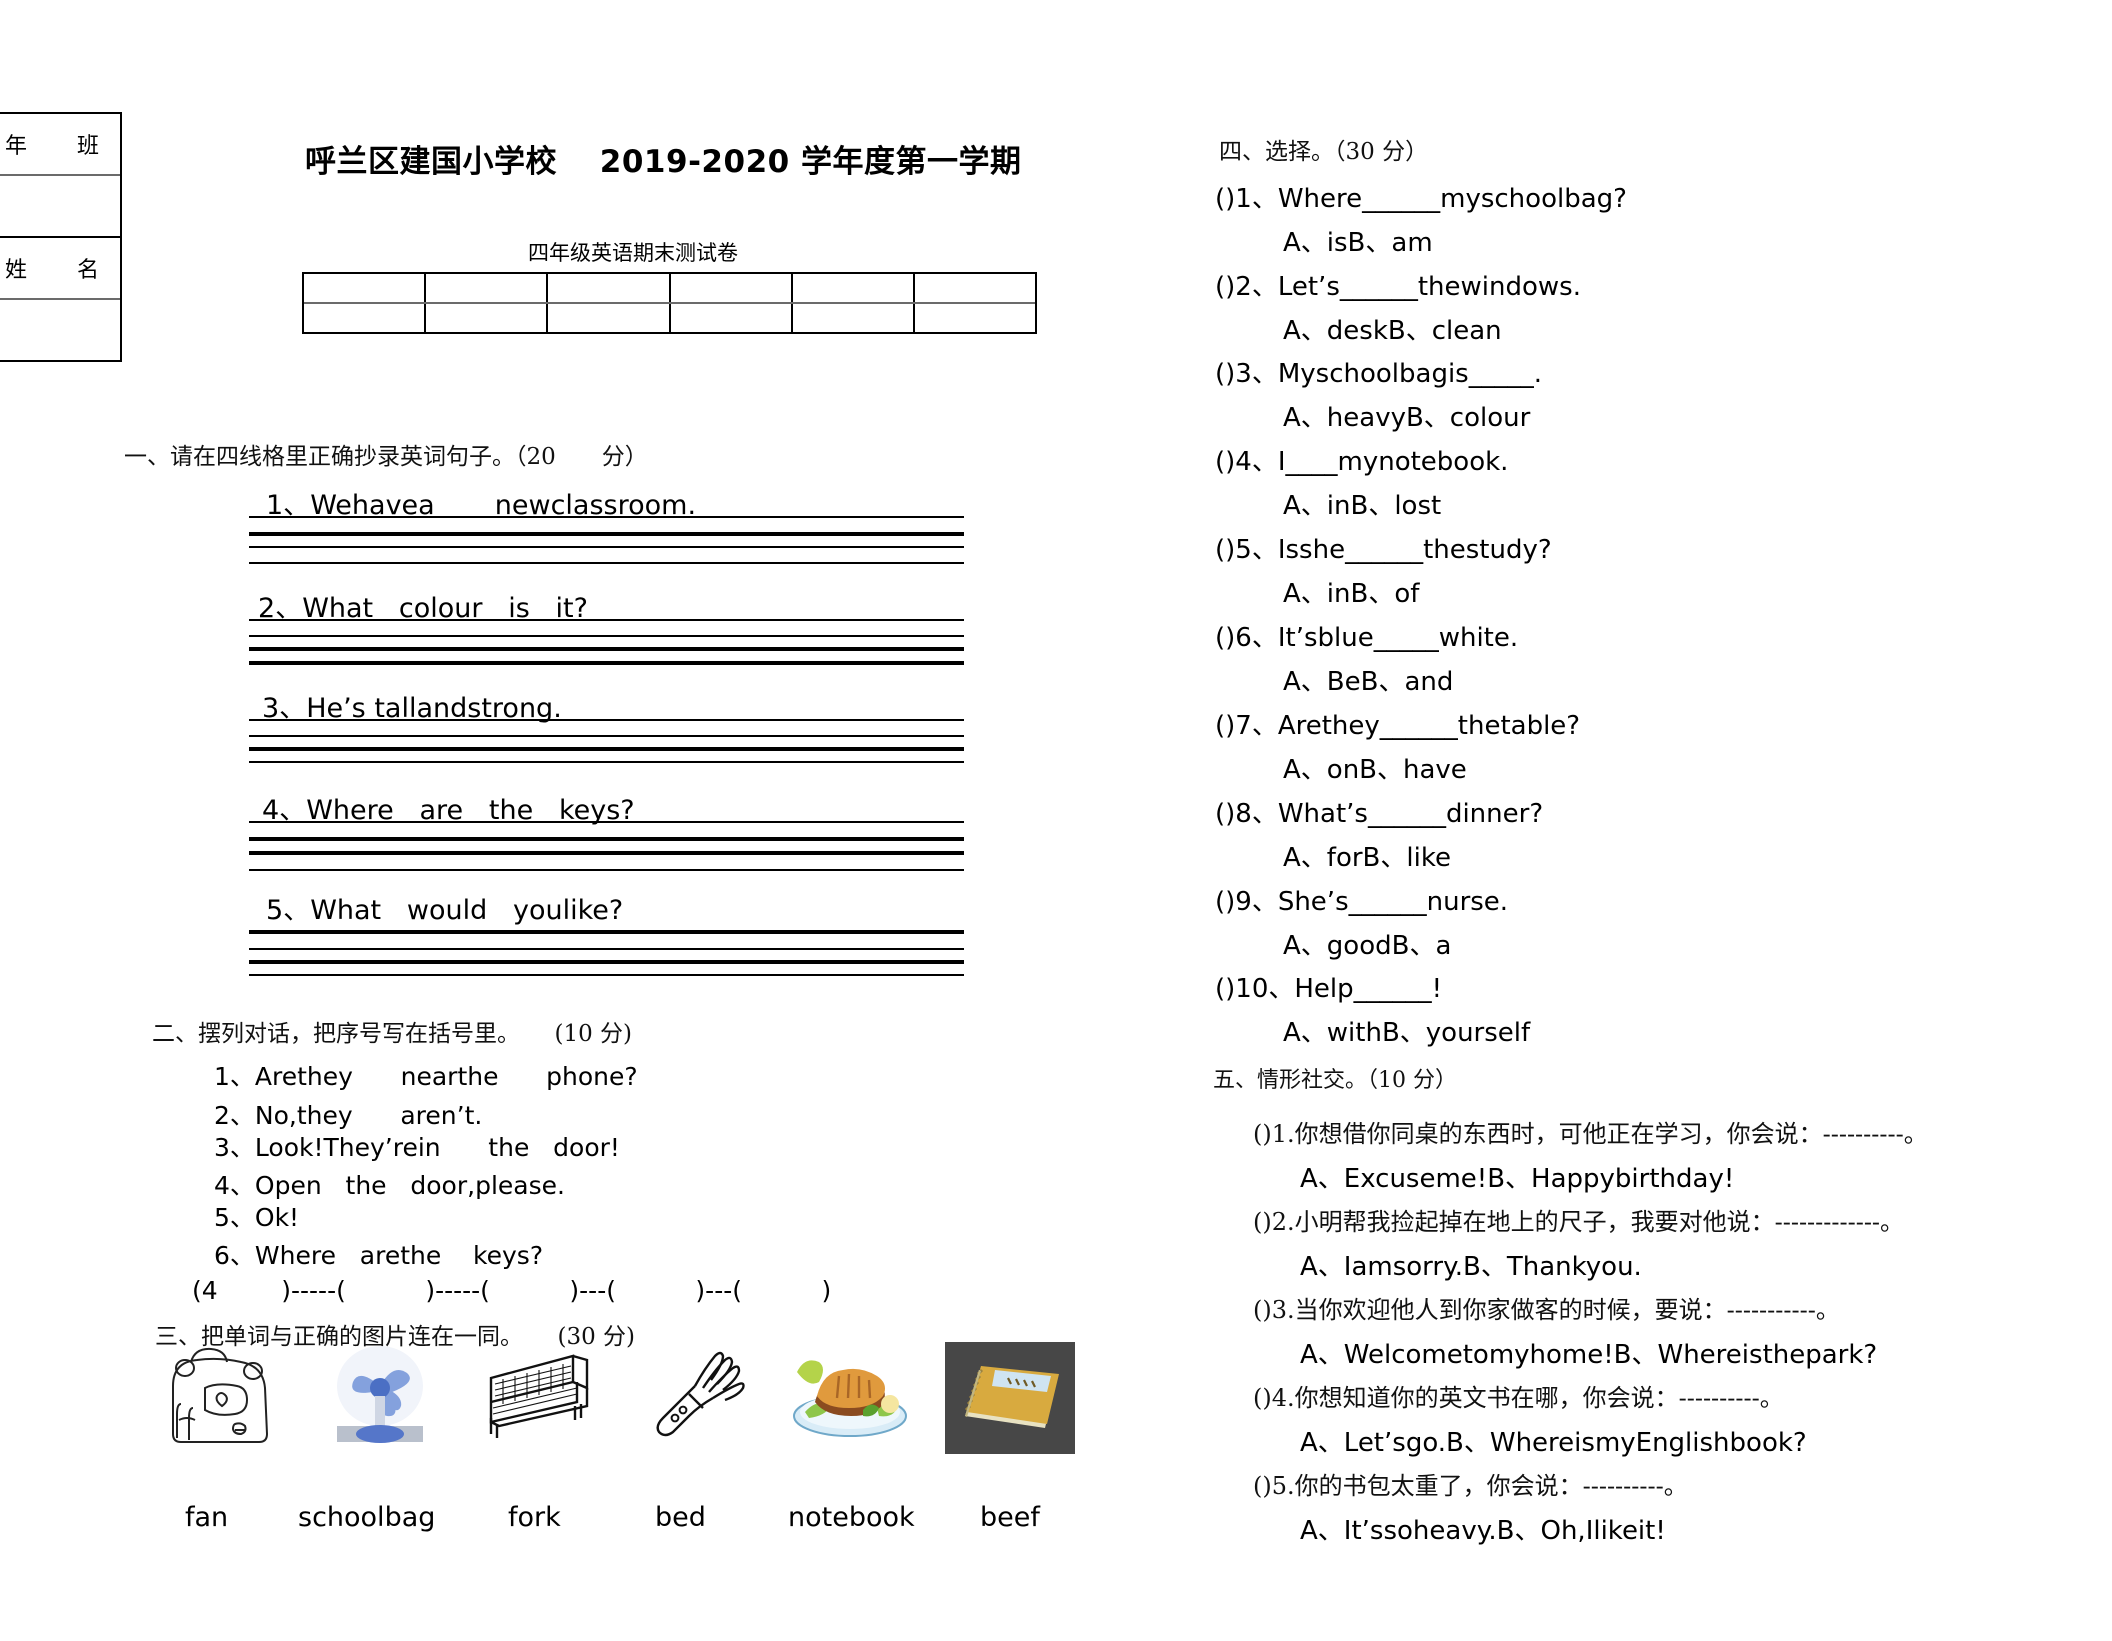 The width and height of the screenshot is (2112, 1641). What do you see at coordinates (1383, 547) in the screenshot?
I see `section4-question-5: ()5、Isshe______thestudy?` at bounding box center [1383, 547].